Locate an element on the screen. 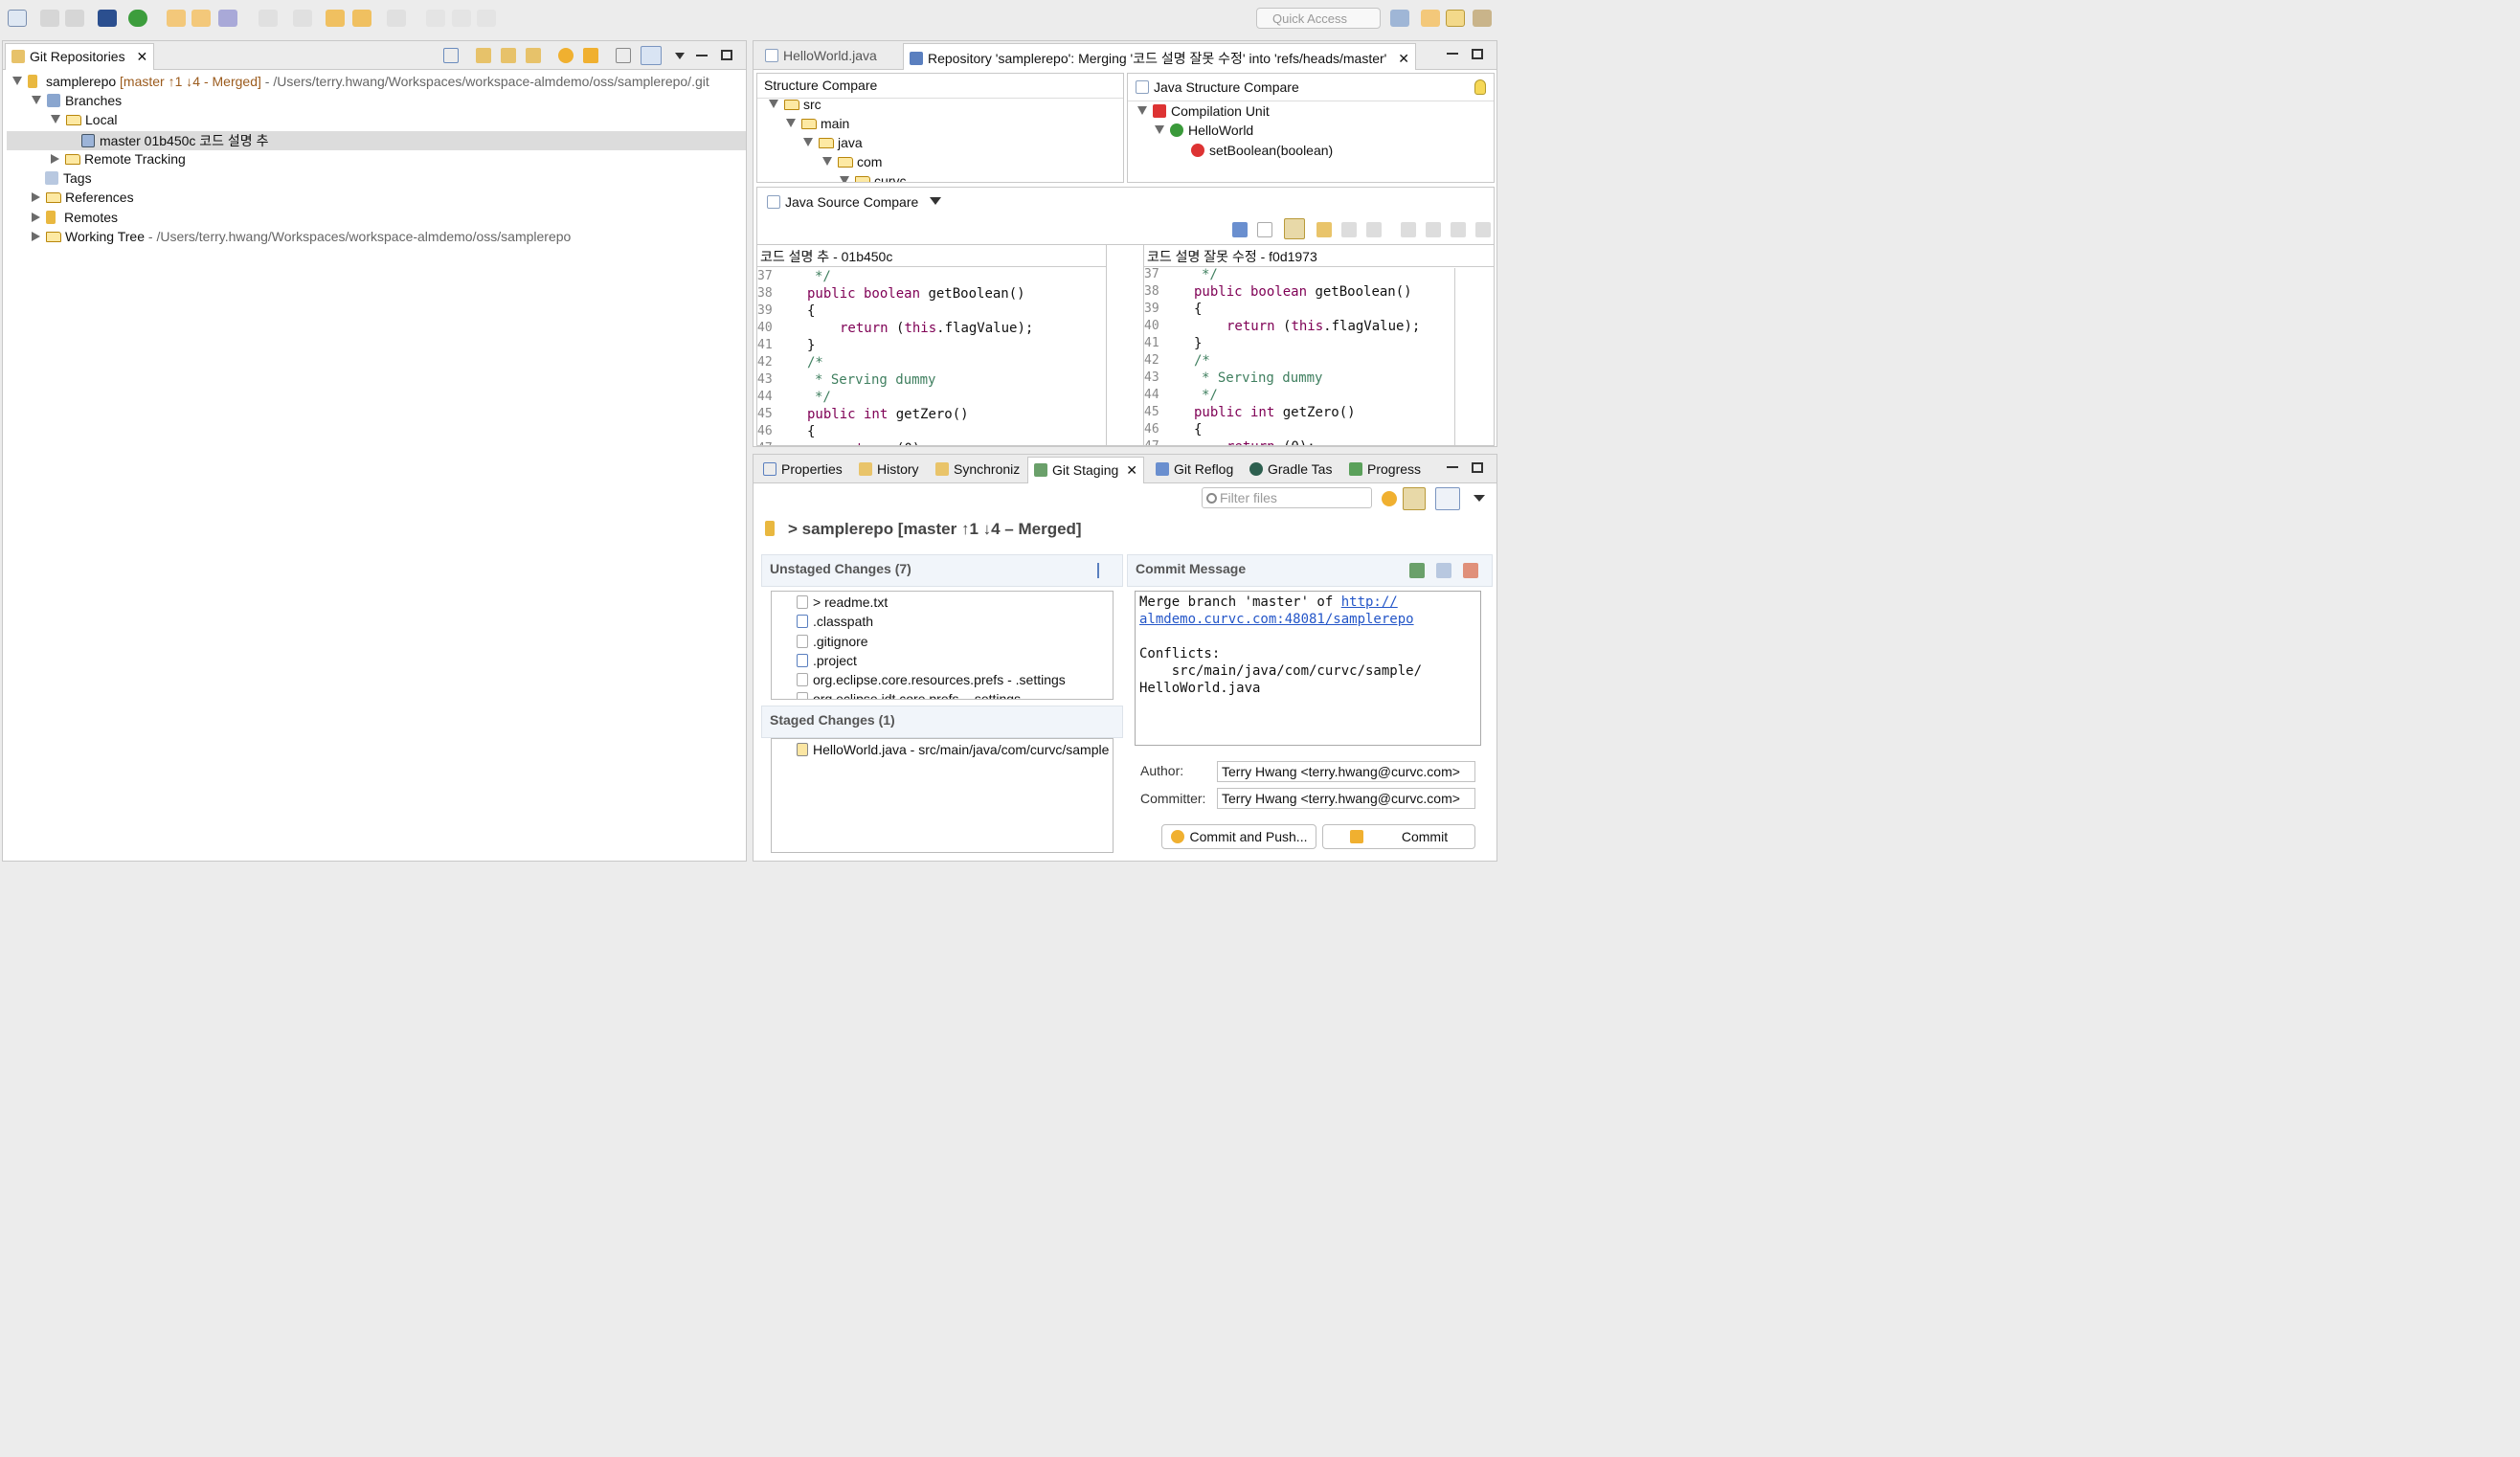  prev-change-icon is located at coordinates (1483, 229).